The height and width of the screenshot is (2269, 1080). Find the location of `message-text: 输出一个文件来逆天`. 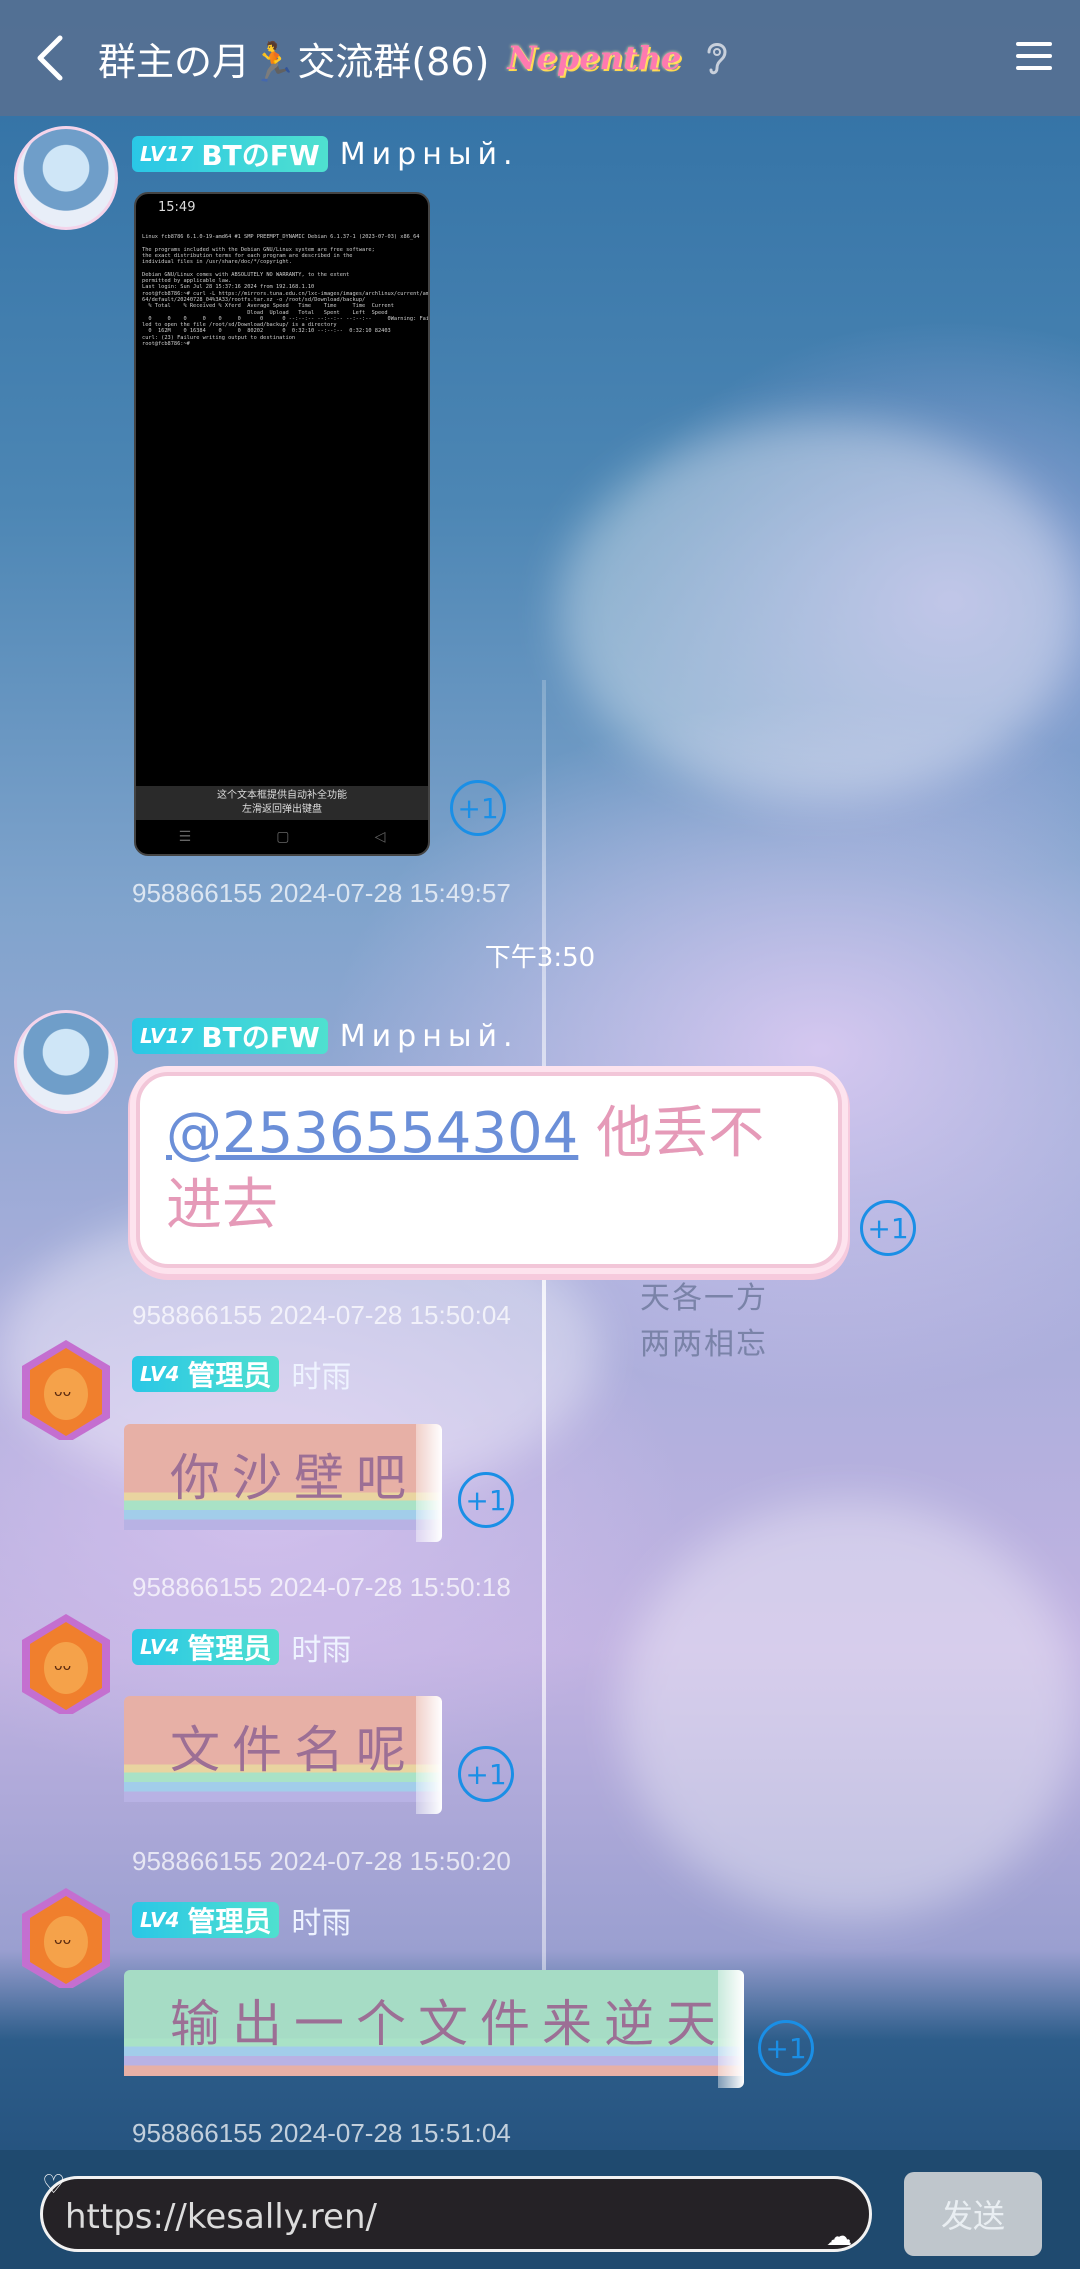

message-text: 输出一个文件来逆天 is located at coordinates (449, 2024).